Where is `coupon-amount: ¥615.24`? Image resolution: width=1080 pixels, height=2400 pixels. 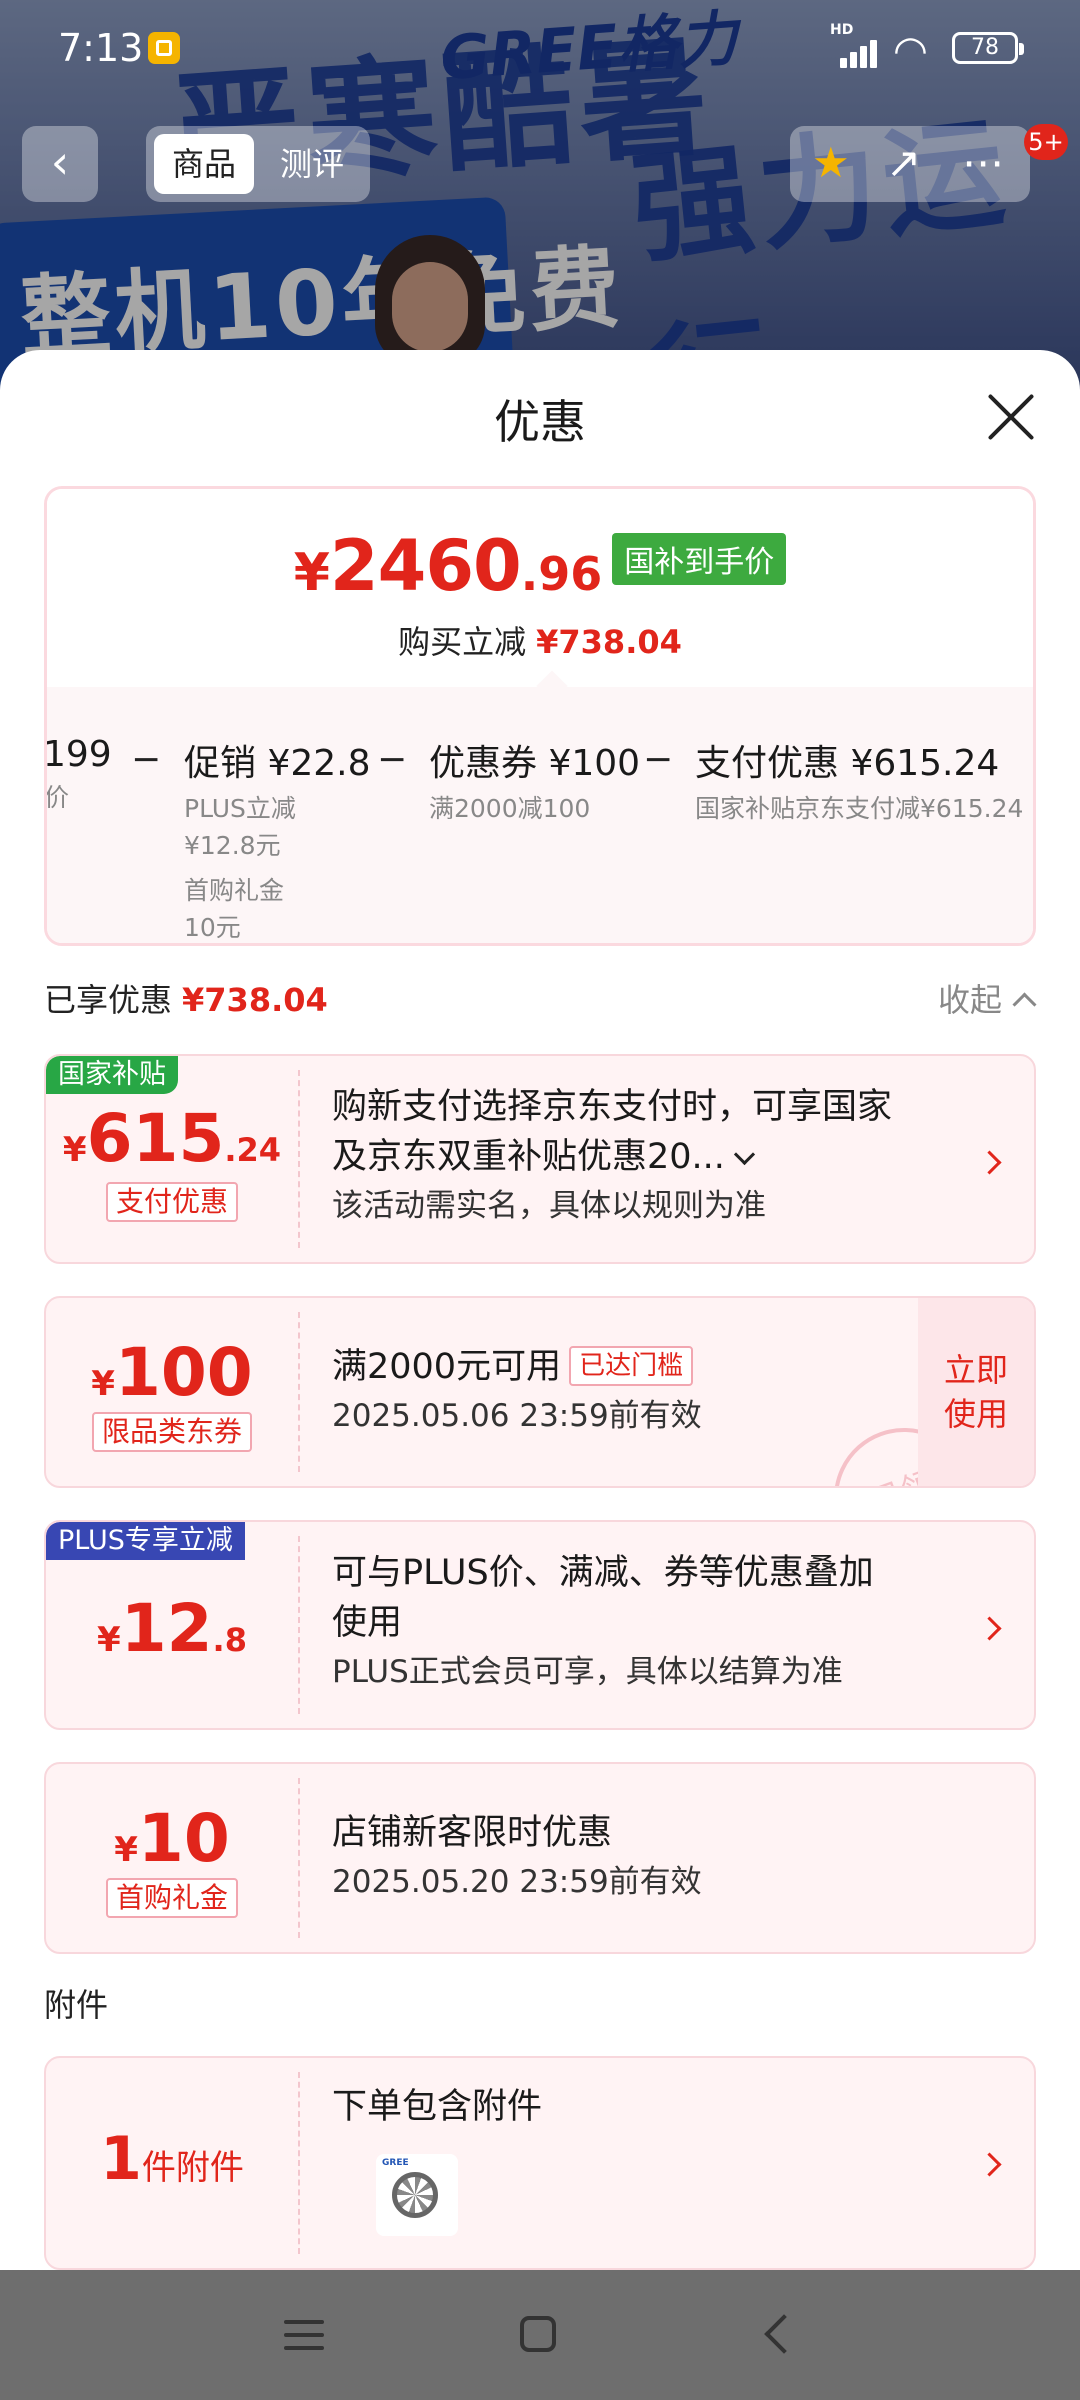 coupon-amount: ¥615.24 is located at coordinates (172, 1138).